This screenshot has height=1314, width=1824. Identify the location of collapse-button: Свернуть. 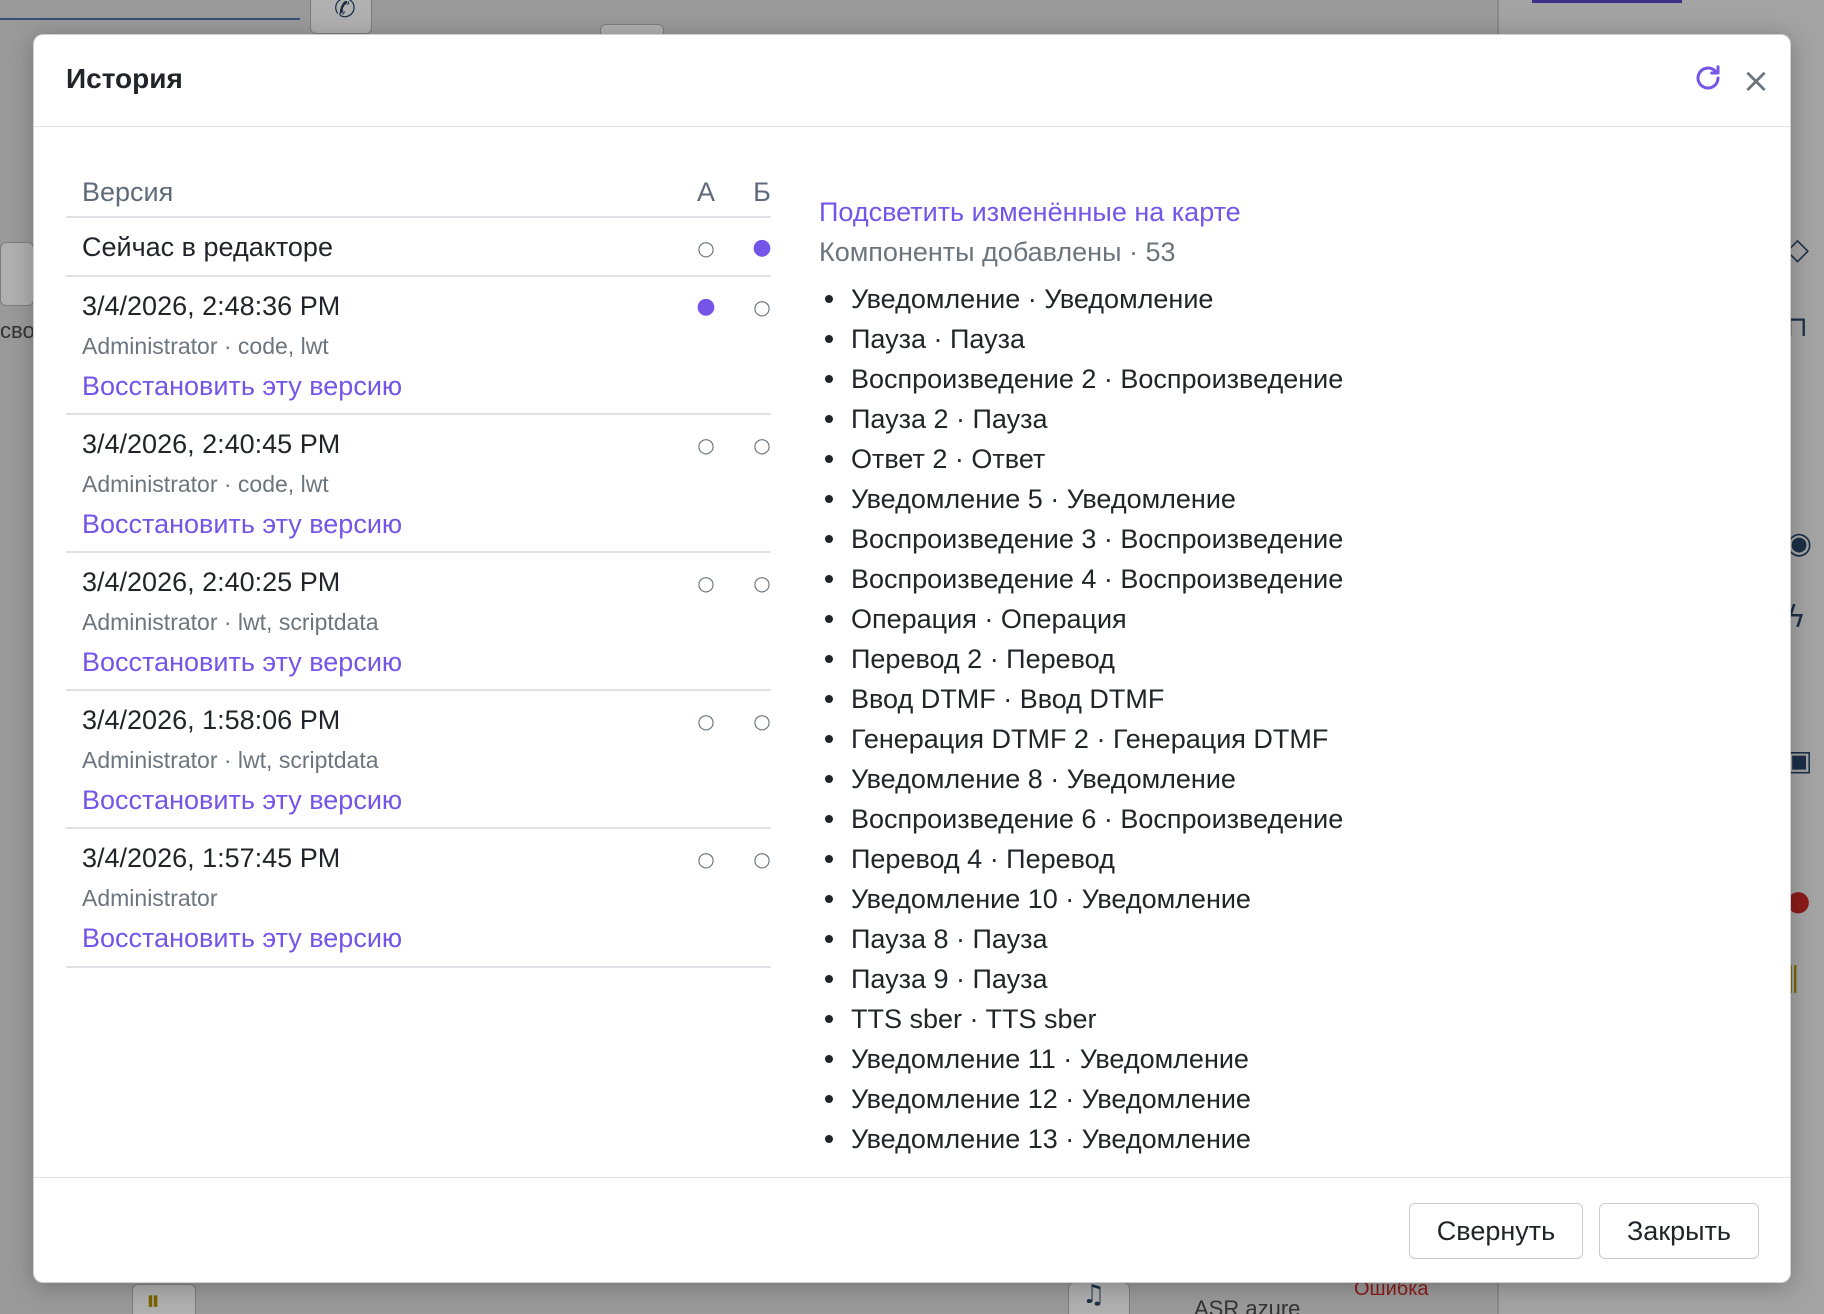
(1496, 1231).